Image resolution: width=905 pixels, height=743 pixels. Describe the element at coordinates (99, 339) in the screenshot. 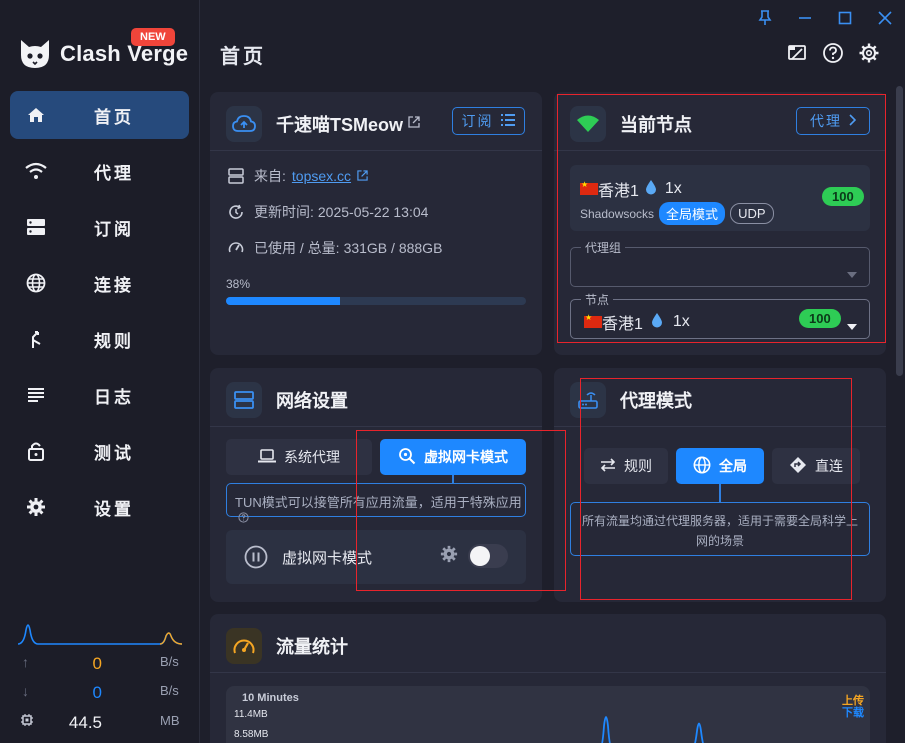

I see `sidebar-item-rules: 规则` at that location.